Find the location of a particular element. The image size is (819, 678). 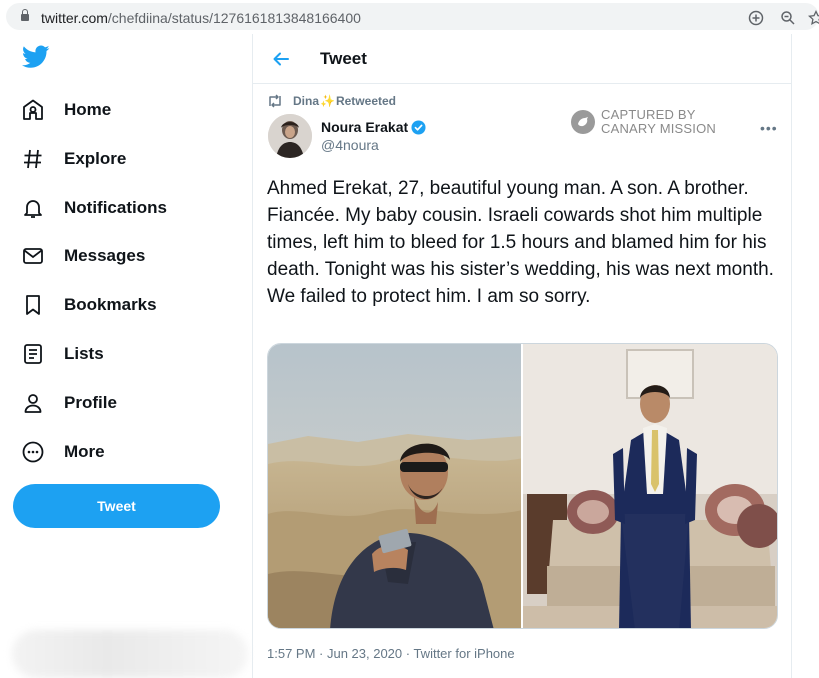

sidebar-item-profile: Profile is located at coordinates (68, 403).